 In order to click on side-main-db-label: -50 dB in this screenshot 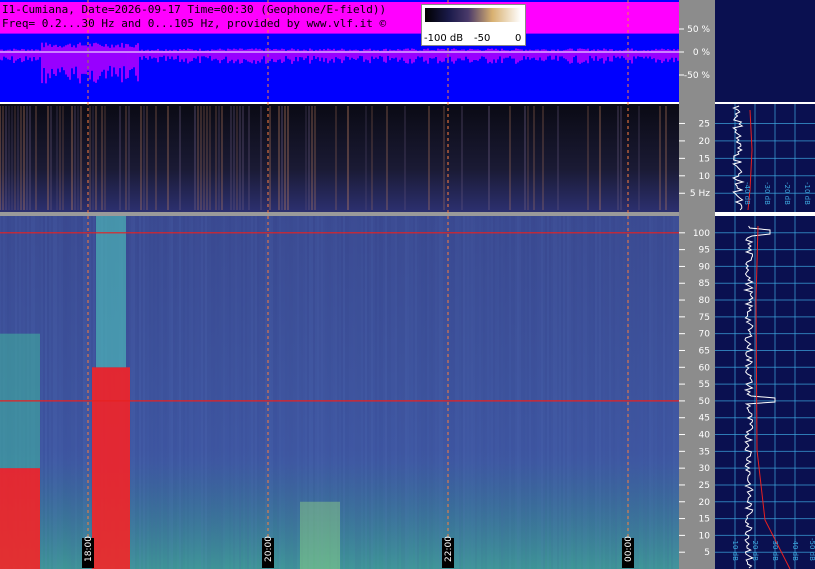, I will do `click(811, 549)`.